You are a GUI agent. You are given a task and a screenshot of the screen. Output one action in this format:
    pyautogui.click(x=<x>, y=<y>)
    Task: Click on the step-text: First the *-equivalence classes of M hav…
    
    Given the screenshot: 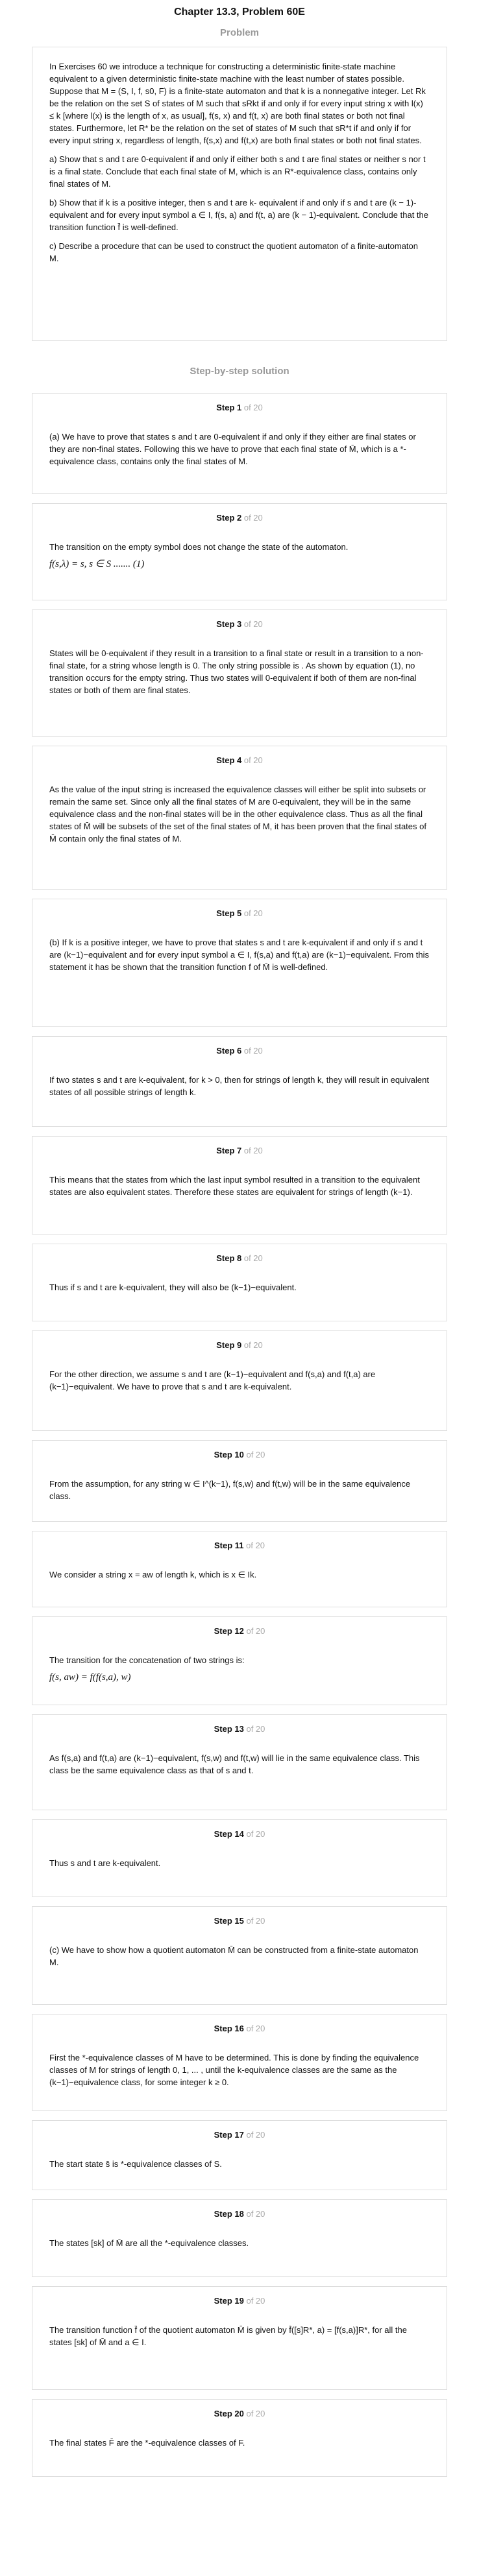 What is the action you would take?
    pyautogui.click(x=234, y=2070)
    